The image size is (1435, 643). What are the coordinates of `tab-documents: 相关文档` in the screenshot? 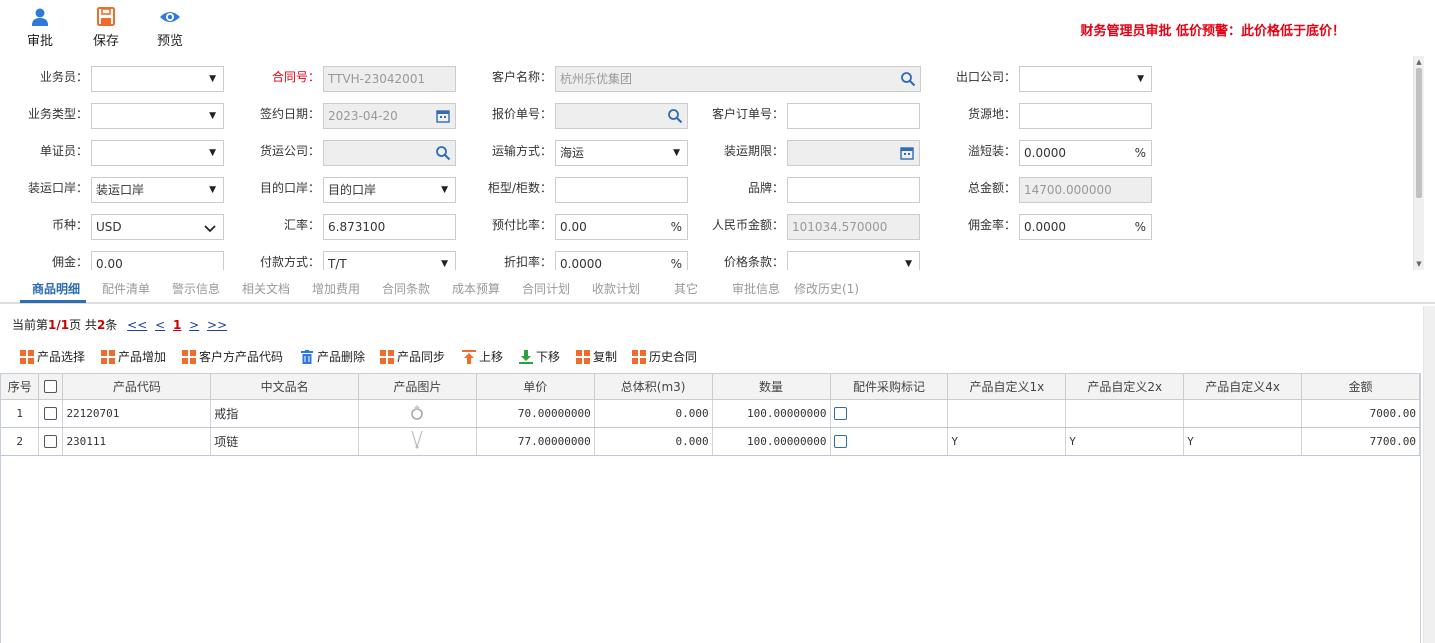 It's located at (266, 288).